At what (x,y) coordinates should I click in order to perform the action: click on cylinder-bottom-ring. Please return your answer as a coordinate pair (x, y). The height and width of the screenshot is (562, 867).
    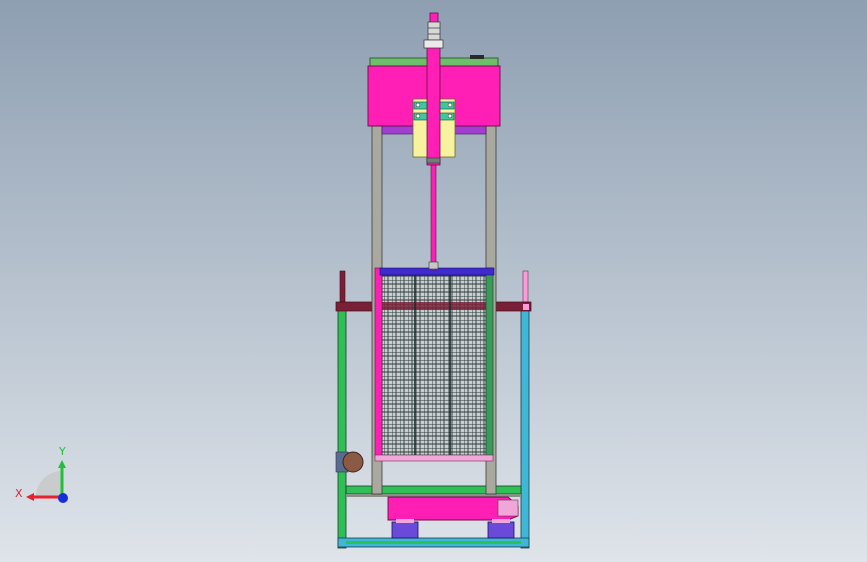
    Looking at the image, I should click on (433, 160).